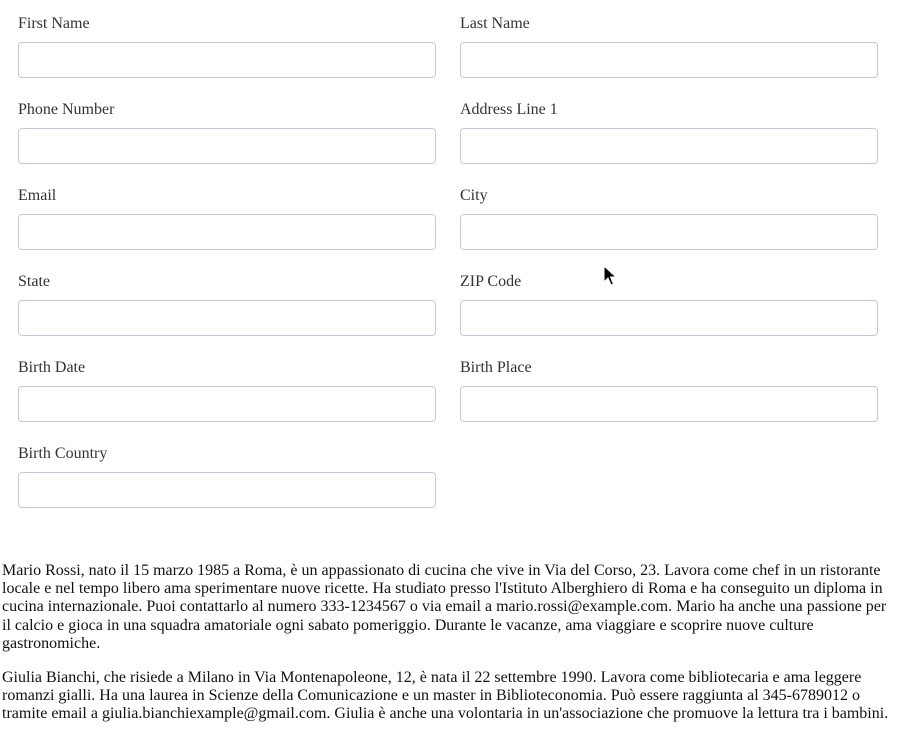  What do you see at coordinates (63, 453) in the screenshot?
I see `birth-country-label: Birth Country` at bounding box center [63, 453].